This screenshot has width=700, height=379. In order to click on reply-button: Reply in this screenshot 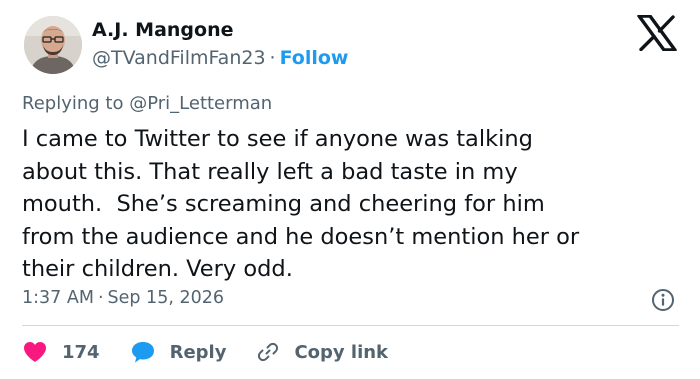, I will do `click(178, 352)`.